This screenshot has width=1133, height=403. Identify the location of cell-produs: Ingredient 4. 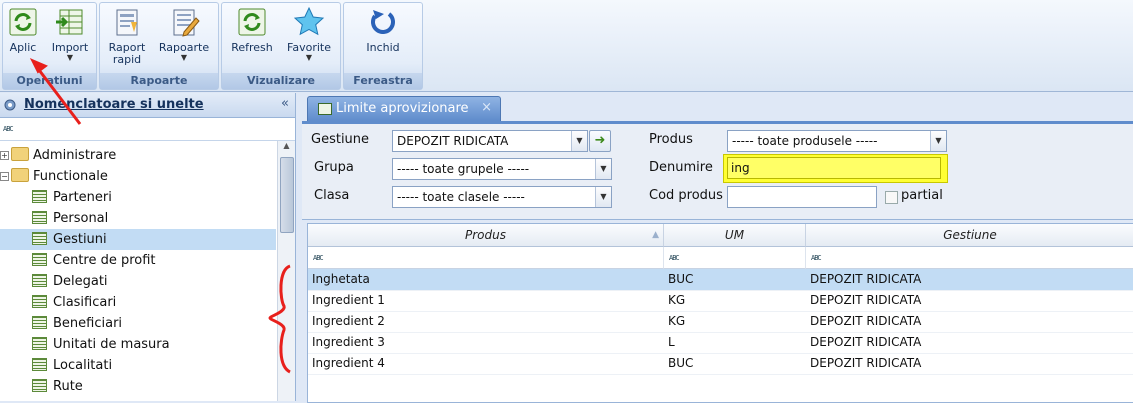
(348, 363).